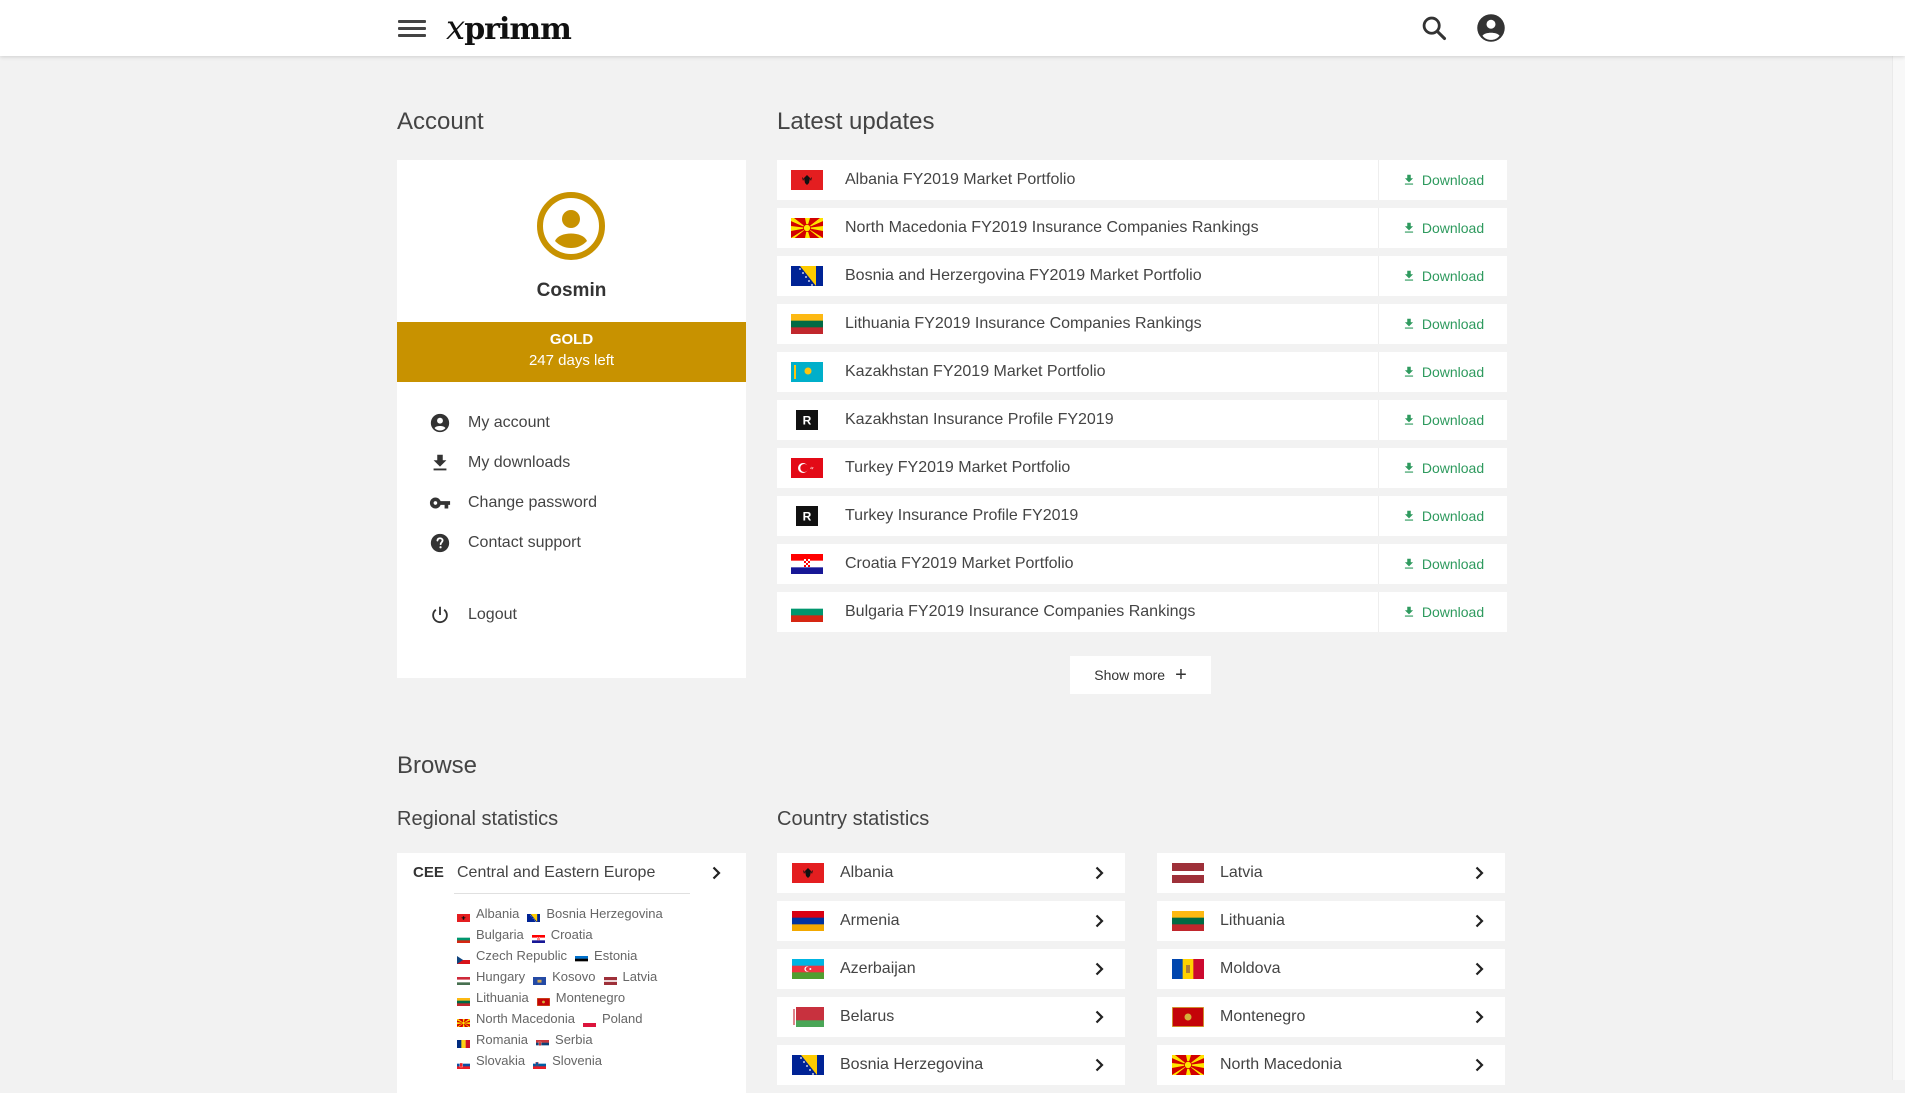 The width and height of the screenshot is (1905, 1093). Describe the element at coordinates (473, 615) in the screenshot. I see `logout-link: Logout` at that location.